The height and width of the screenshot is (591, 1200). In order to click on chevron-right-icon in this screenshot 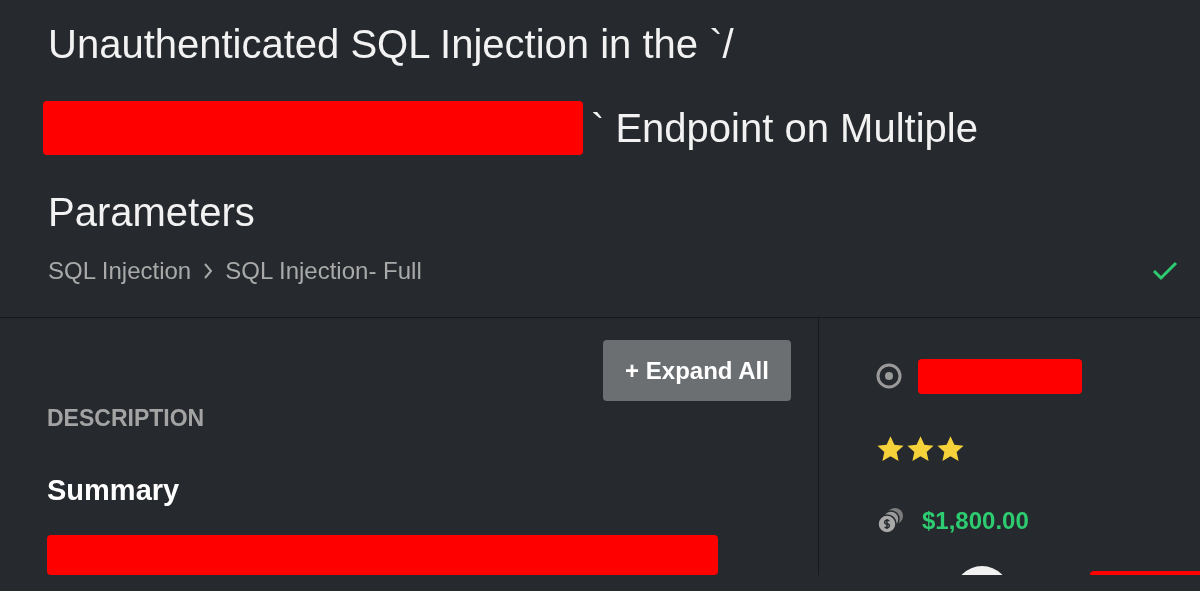, I will do `click(208, 270)`.